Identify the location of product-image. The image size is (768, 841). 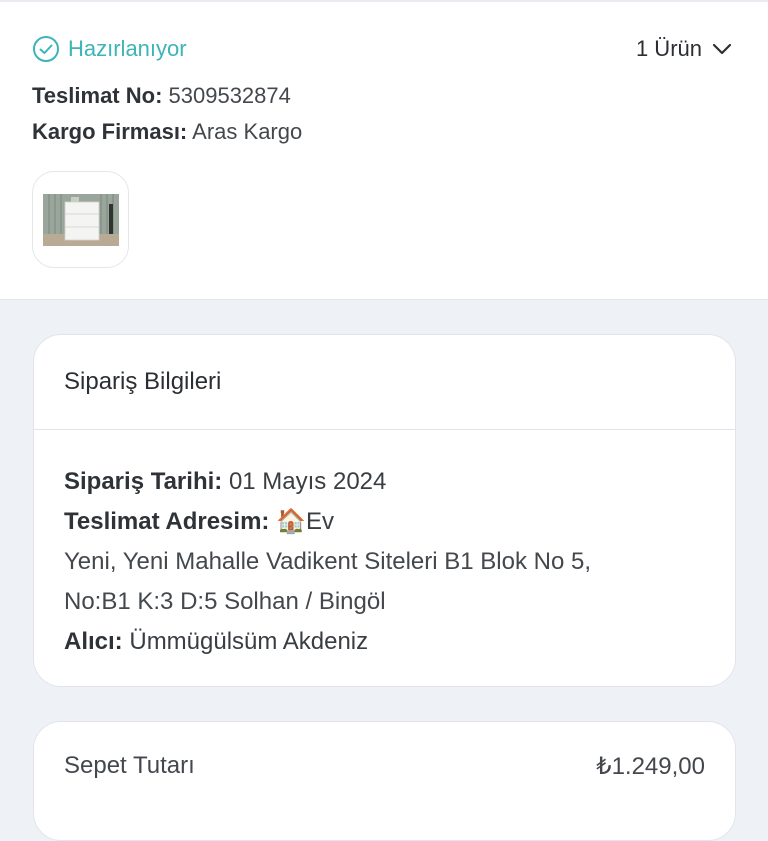
(80, 219).